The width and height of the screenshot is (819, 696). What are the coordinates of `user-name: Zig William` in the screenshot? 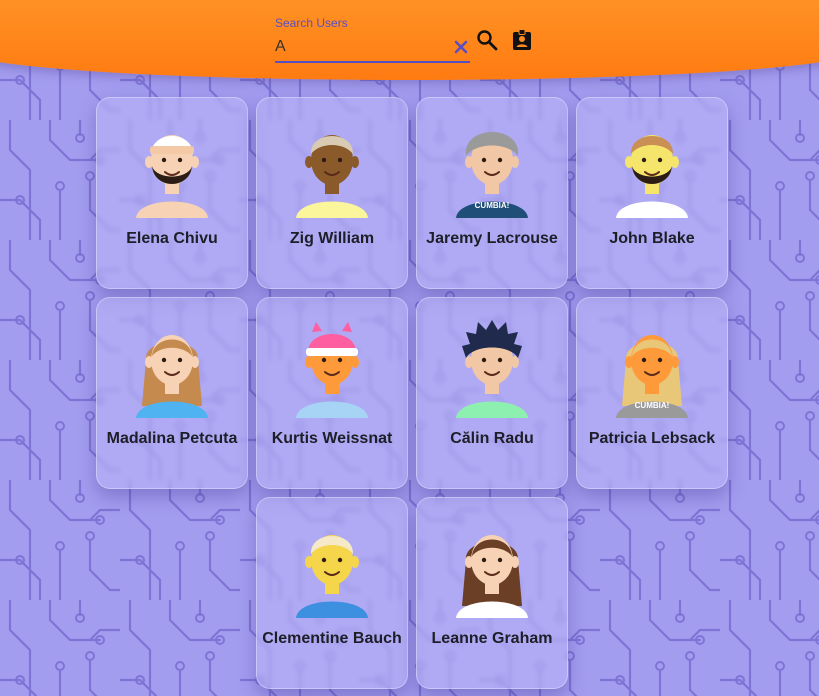 It's located at (332, 238).